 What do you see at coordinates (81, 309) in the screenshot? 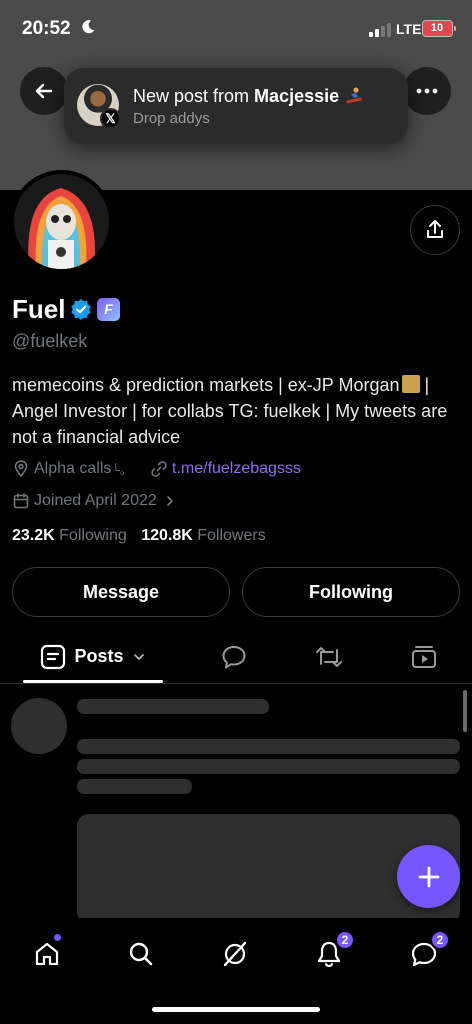
I see `verified-badge-icon` at bounding box center [81, 309].